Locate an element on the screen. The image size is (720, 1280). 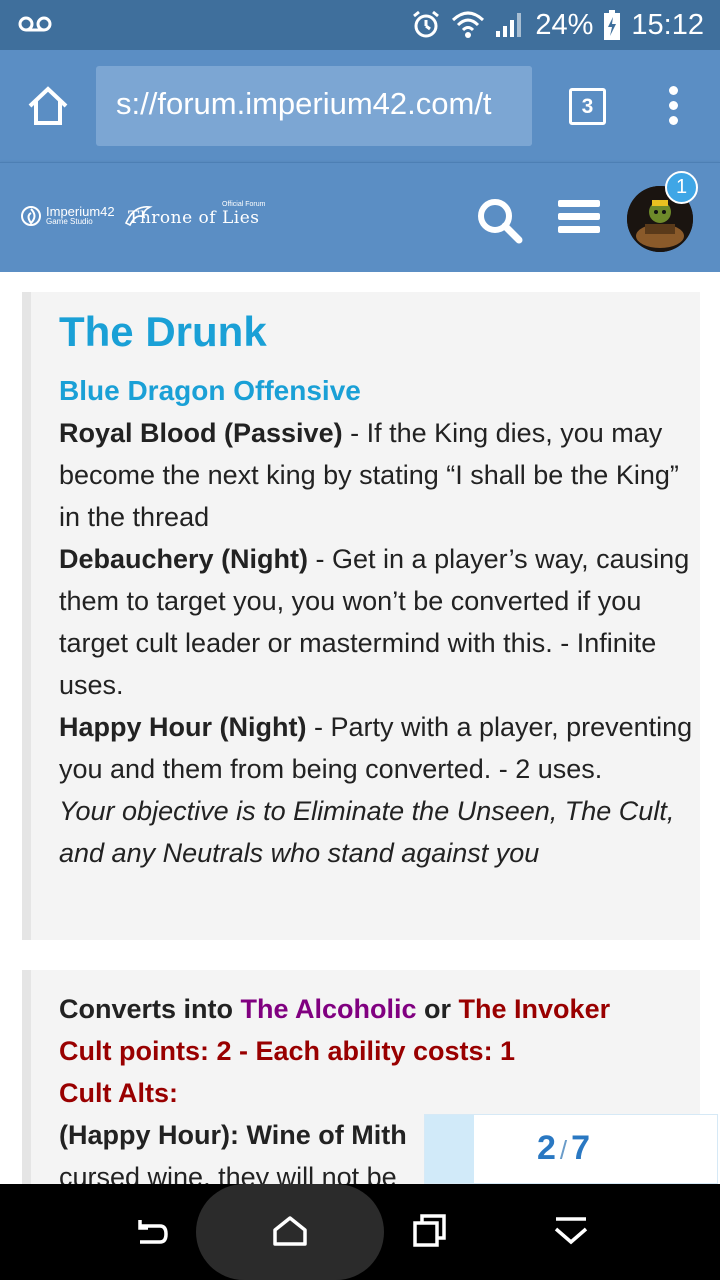
home-icon is located at coordinates (48, 106).